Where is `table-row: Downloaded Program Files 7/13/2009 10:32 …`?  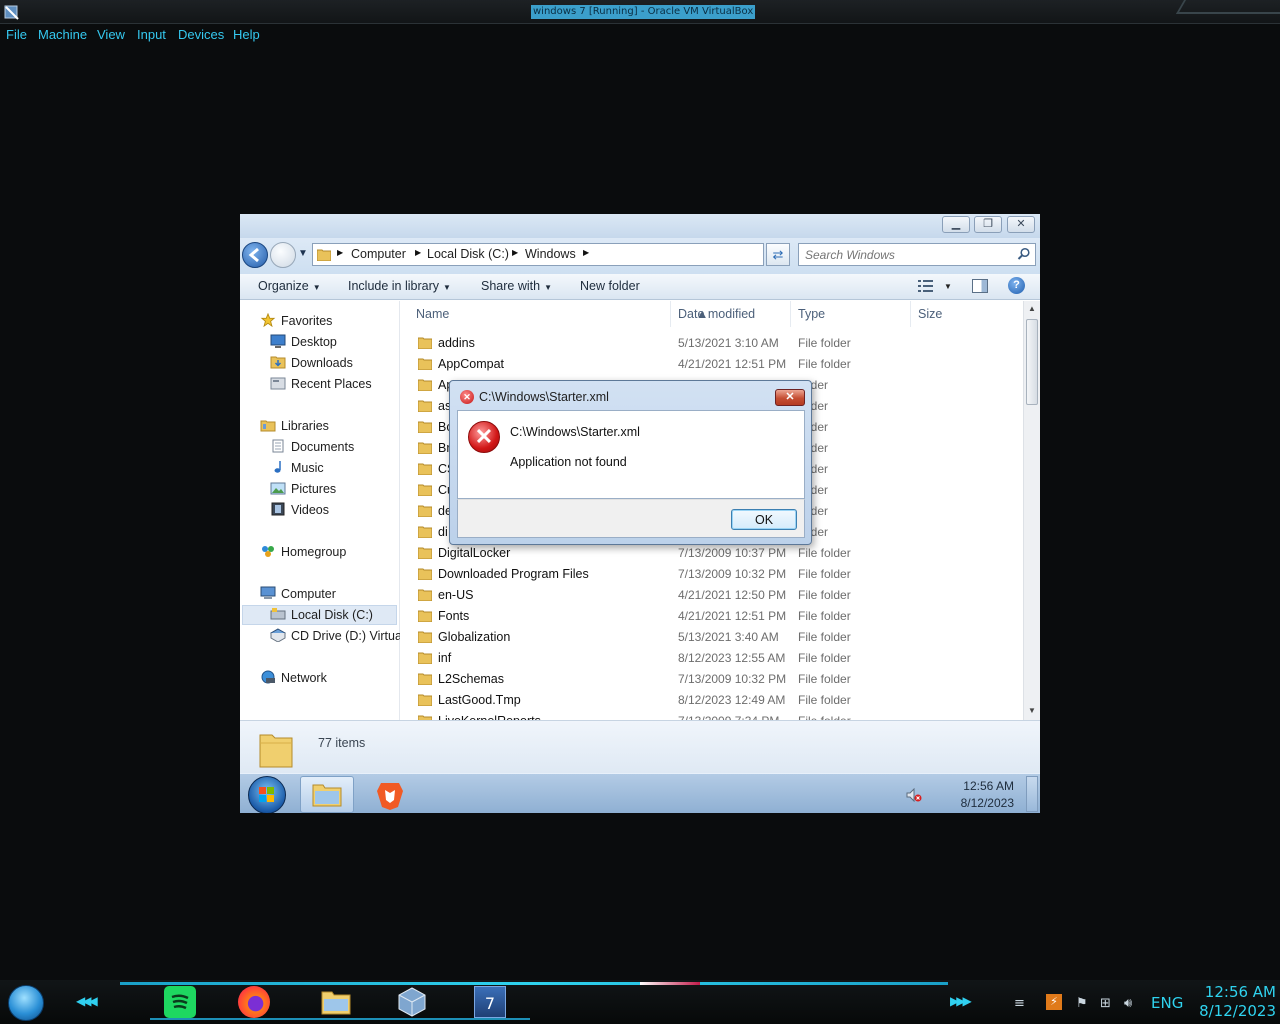
table-row: Downloaded Program Files 7/13/2009 10:32 … is located at coordinates (711, 574).